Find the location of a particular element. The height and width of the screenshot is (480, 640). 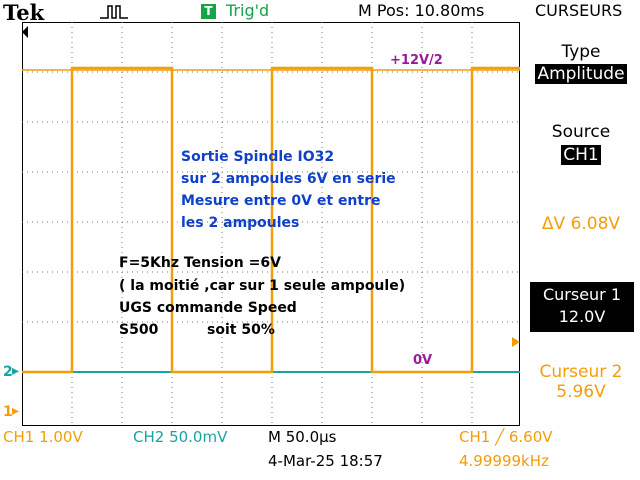

cursor-1-label: Curseur 1 is located at coordinates (582, 294).